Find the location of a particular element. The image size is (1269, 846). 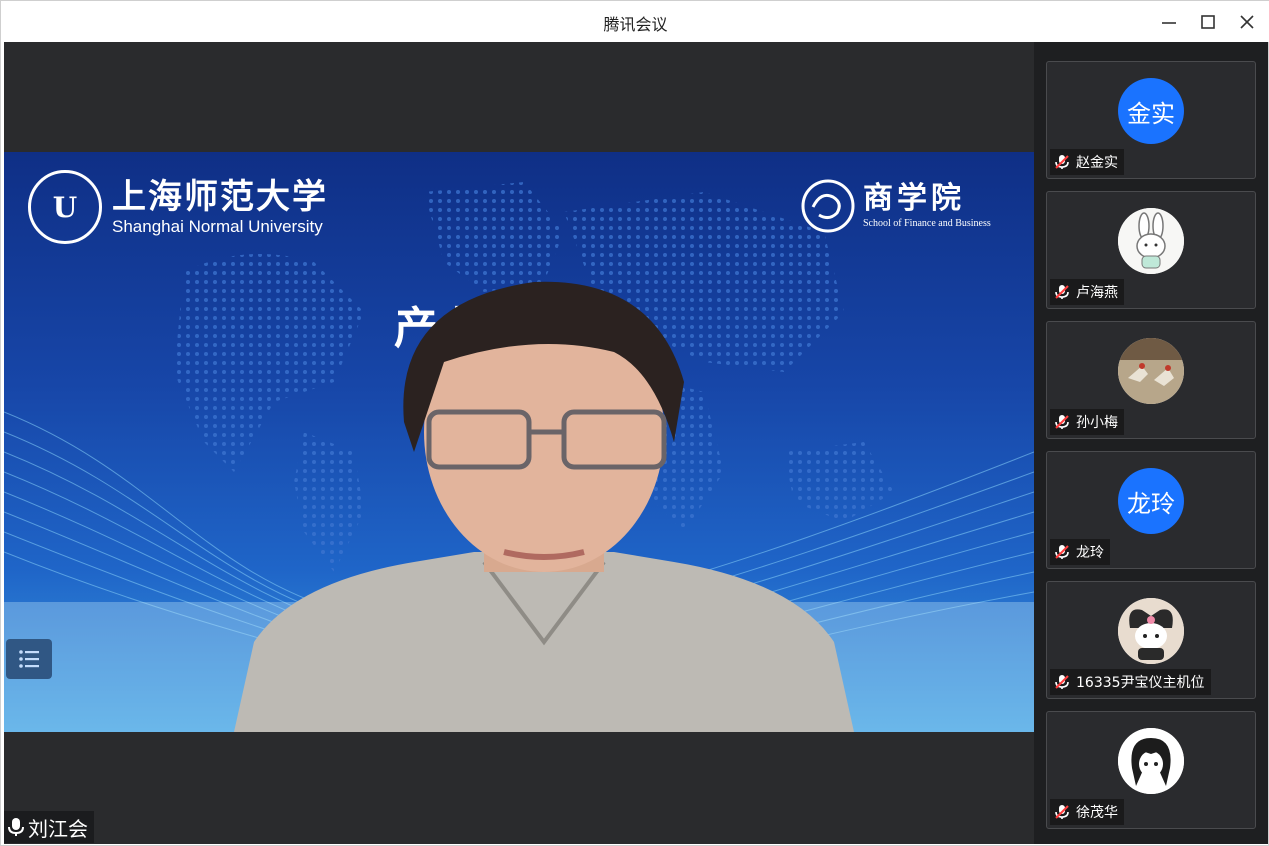

school-logo: 商学院 School of Finance and Business is located at coordinates (895, 206).